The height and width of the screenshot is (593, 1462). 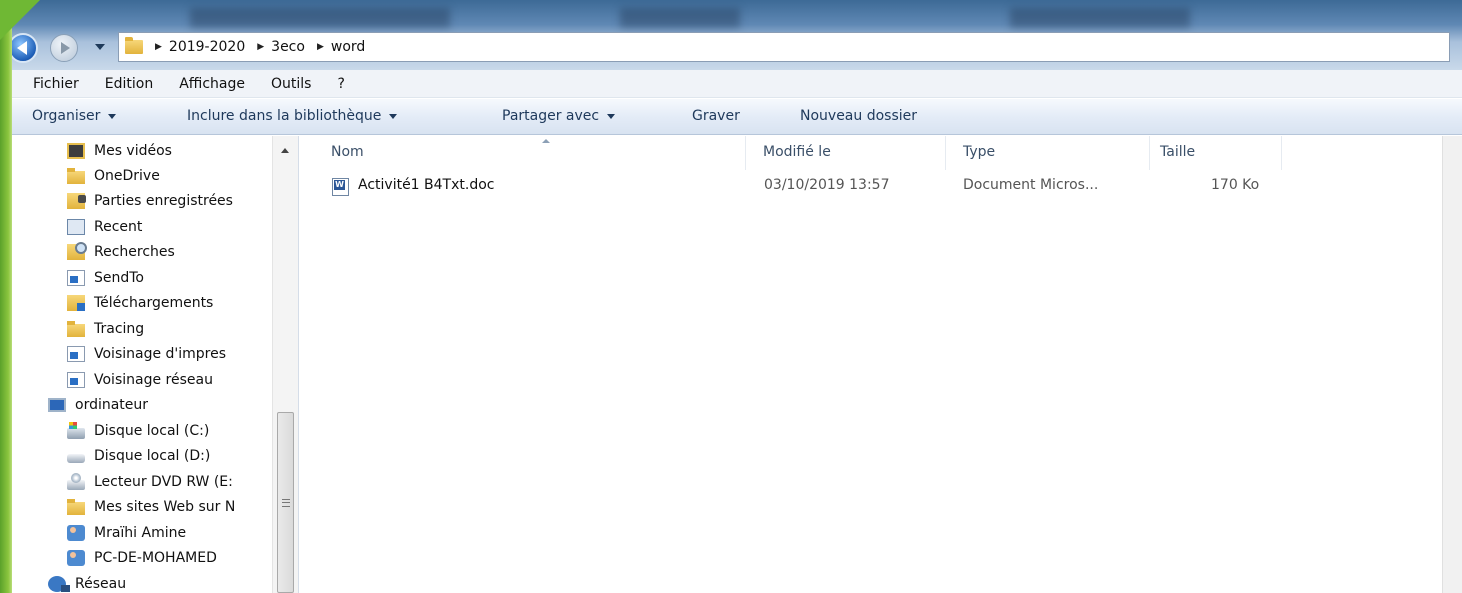 I want to click on forward-arrow-icon, so click(x=65, y=48).